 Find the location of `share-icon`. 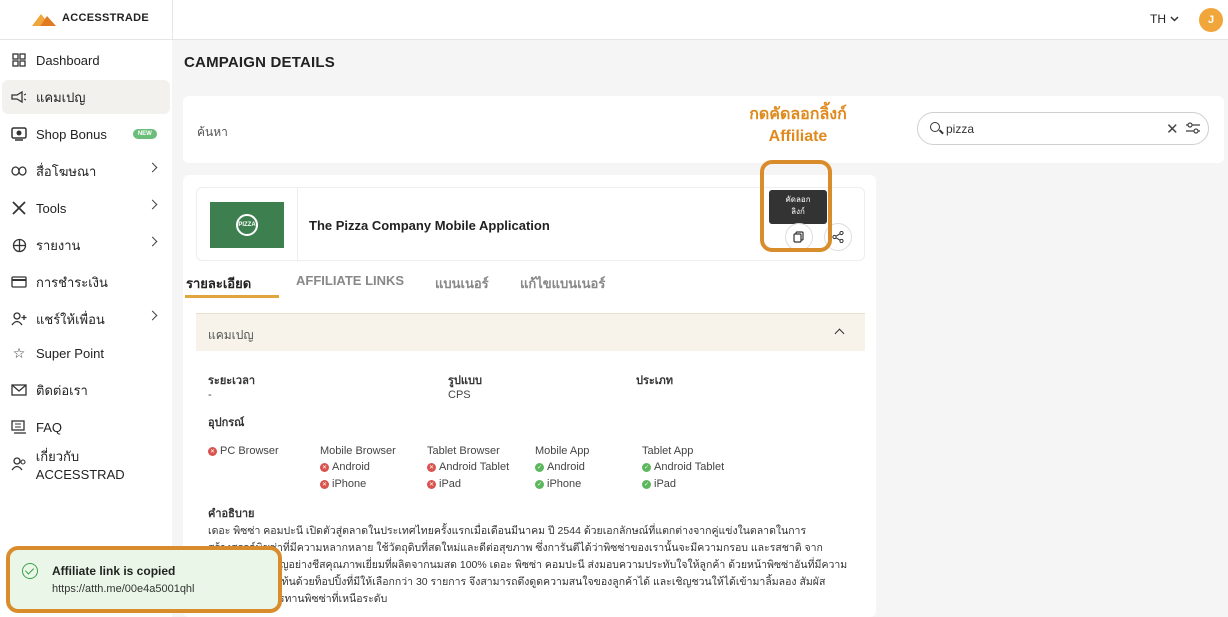

share-icon is located at coordinates (838, 237).